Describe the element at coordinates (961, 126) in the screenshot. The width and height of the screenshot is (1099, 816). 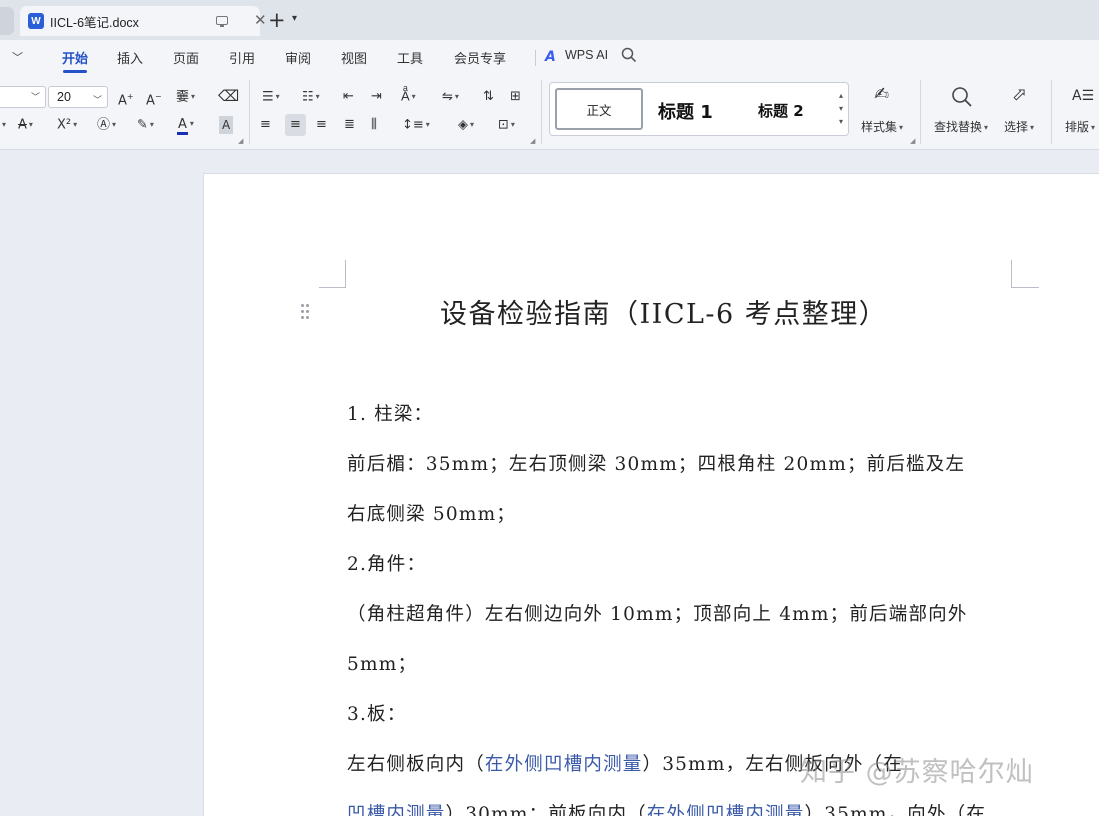
I see `find-replace-button: 查找替换 ▾` at that location.